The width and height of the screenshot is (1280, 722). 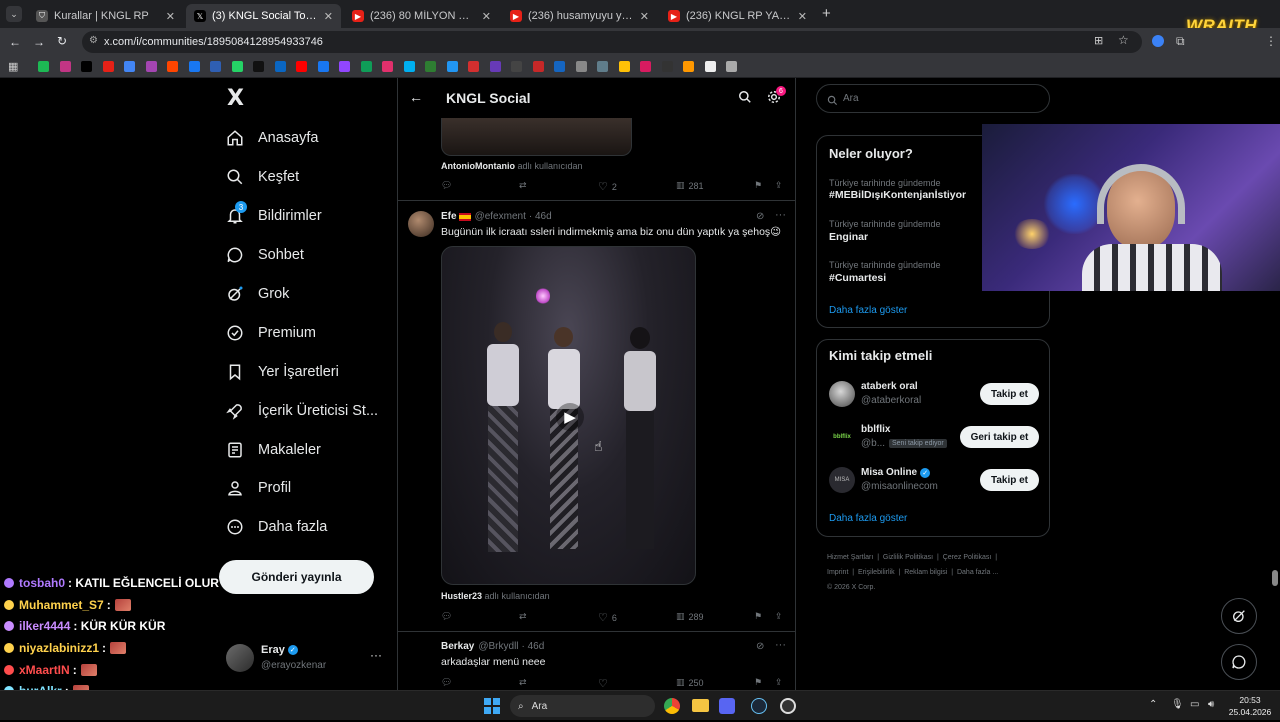 What do you see at coordinates (1271, 41) in the screenshot?
I see `menu-icon: ⋮` at bounding box center [1271, 41].